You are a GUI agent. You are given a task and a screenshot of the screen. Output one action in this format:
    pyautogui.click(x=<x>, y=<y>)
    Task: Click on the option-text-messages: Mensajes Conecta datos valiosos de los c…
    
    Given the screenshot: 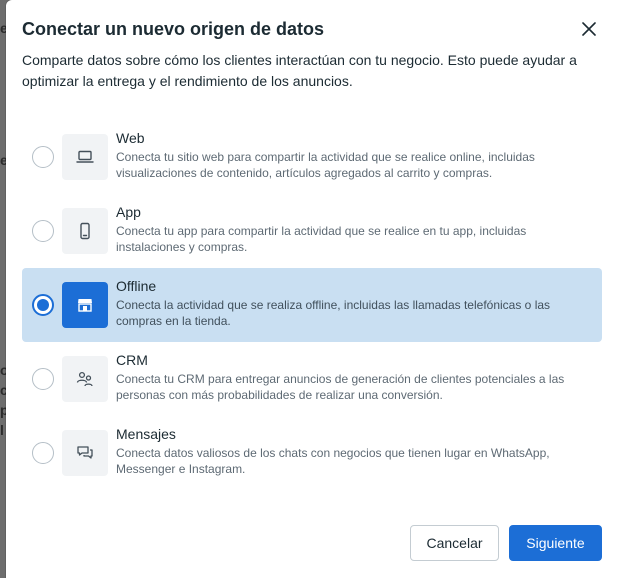 What is the action you would take?
    pyautogui.click(x=354, y=451)
    